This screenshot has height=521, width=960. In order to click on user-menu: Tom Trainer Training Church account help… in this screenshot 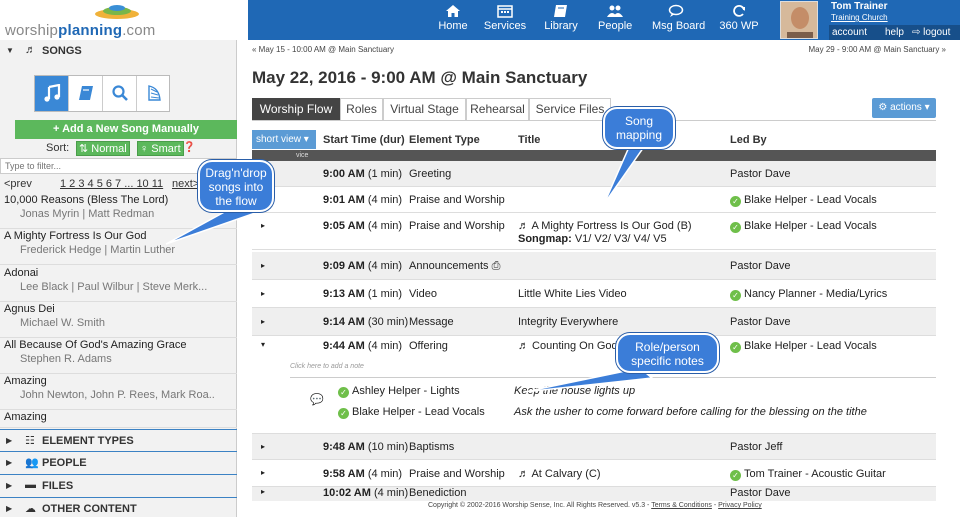, I will do `click(894, 20)`.